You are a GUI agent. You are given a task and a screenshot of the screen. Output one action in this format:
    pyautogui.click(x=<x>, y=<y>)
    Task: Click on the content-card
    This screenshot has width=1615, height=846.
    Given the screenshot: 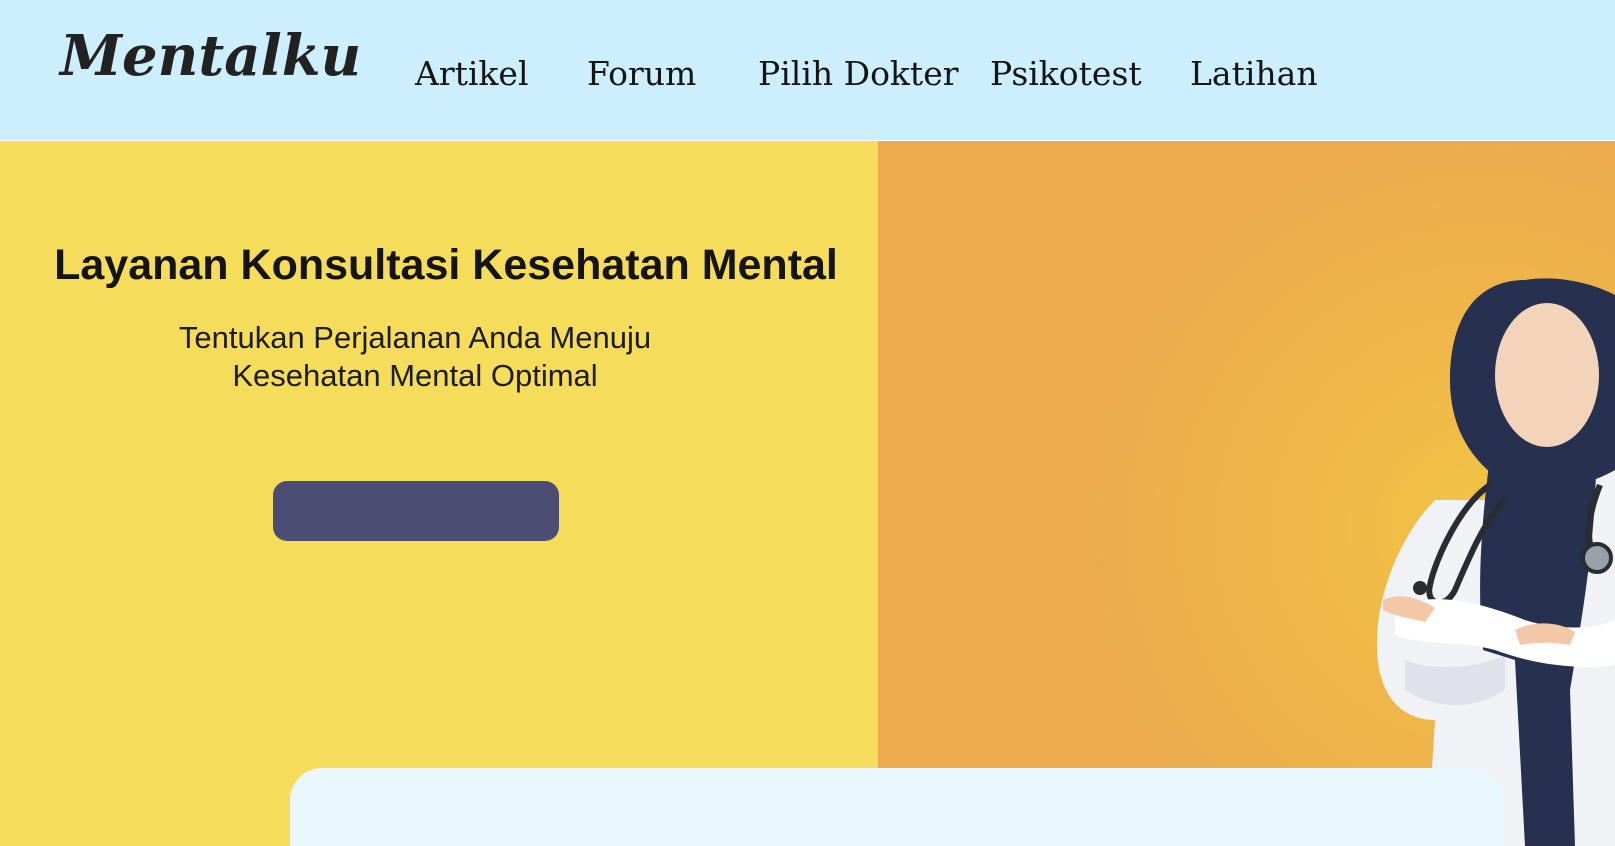 What is the action you would take?
    pyautogui.click(x=897, y=807)
    